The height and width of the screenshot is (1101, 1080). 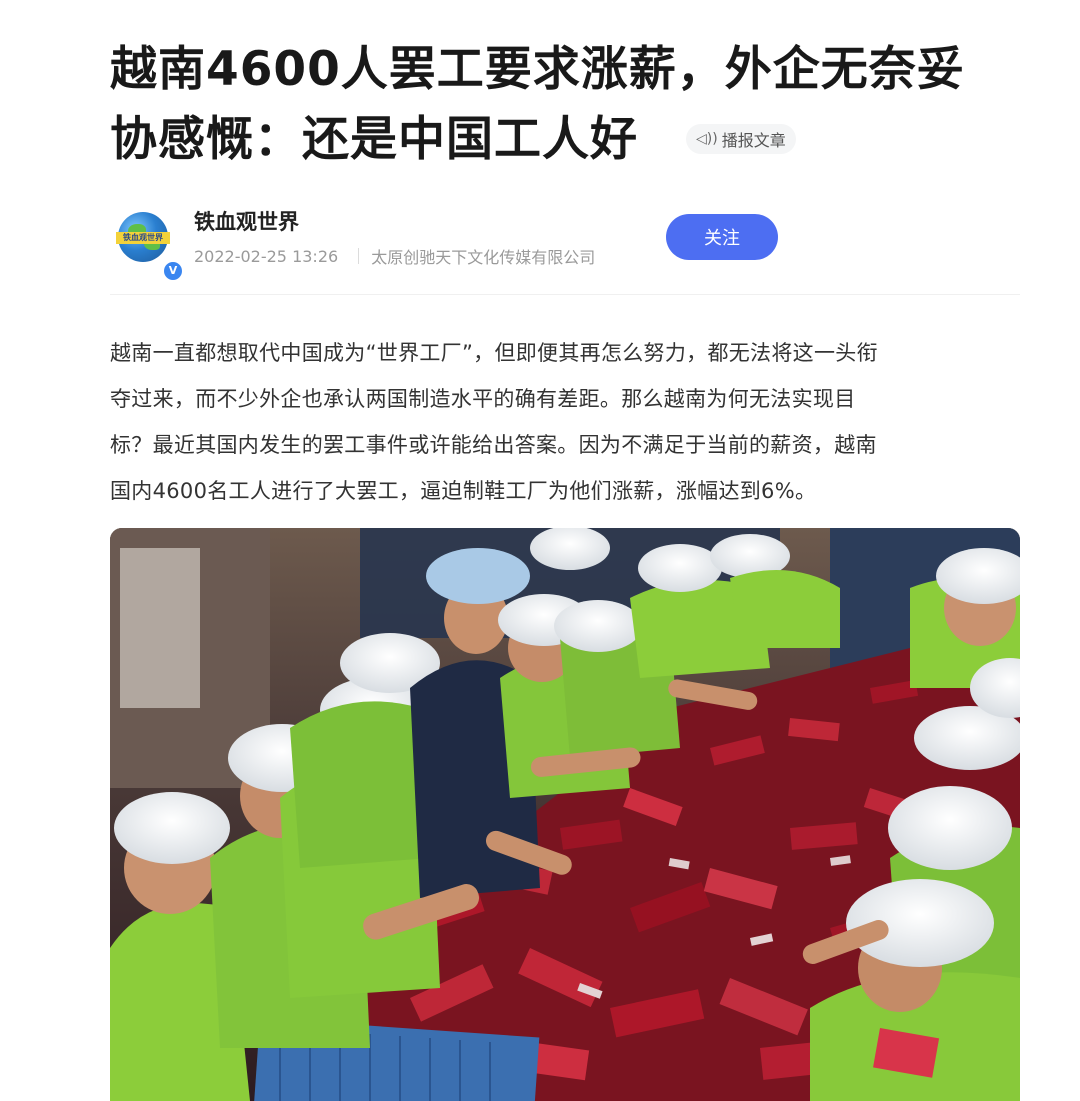 What do you see at coordinates (246, 221) in the screenshot?
I see `author-name: 铁血观世界` at bounding box center [246, 221].